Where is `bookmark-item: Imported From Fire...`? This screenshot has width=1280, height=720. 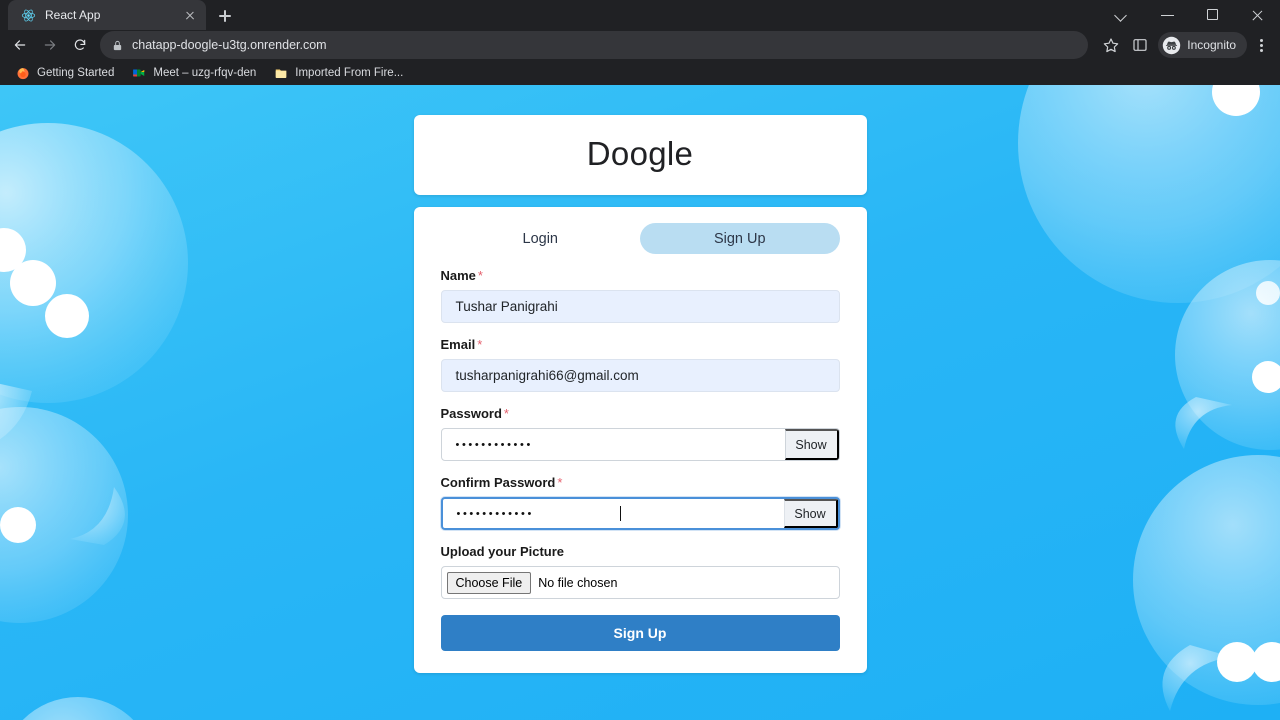 bookmark-item: Imported From Fire... is located at coordinates (338, 72).